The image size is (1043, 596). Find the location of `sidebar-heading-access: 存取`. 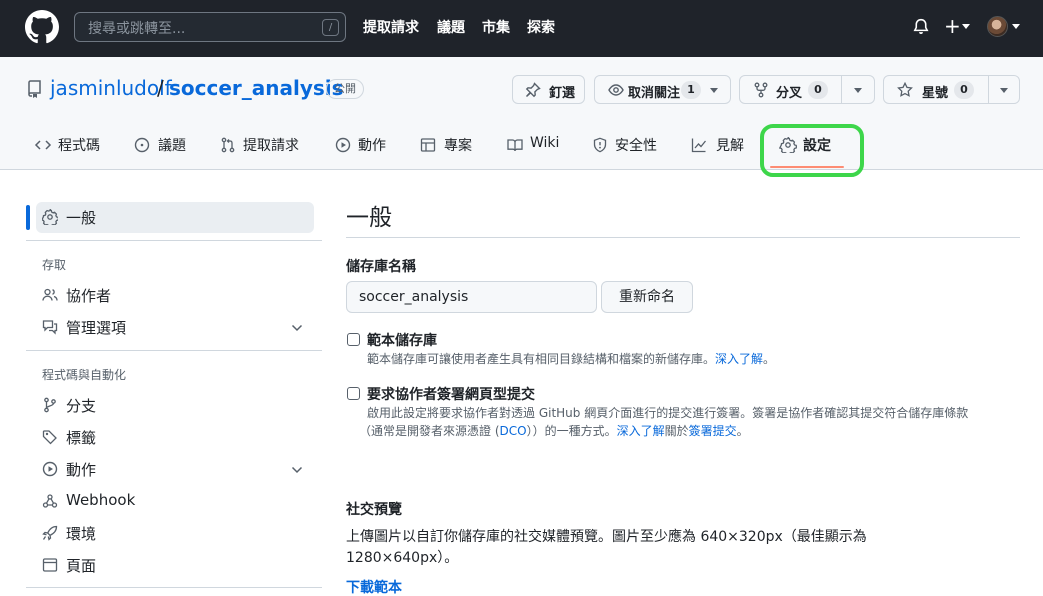

sidebar-heading-access: 存取 is located at coordinates (54, 265).